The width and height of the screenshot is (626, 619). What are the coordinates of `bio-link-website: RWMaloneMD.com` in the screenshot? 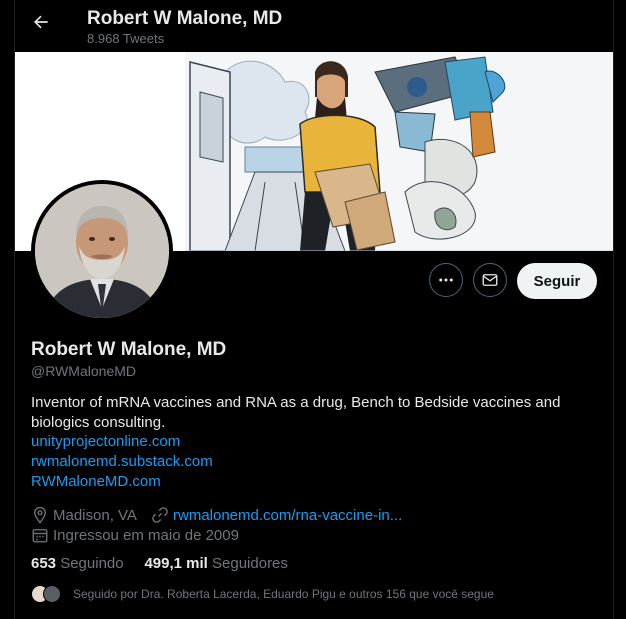 It's located at (96, 481).